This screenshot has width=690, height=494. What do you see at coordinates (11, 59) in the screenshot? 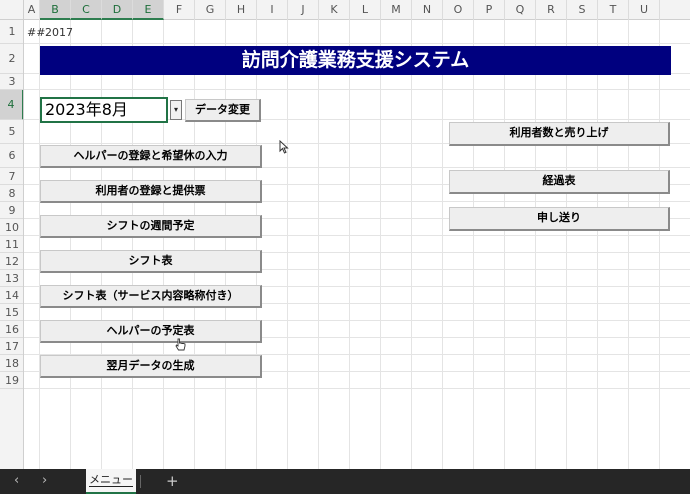
I see `row-header-2: 2` at bounding box center [11, 59].